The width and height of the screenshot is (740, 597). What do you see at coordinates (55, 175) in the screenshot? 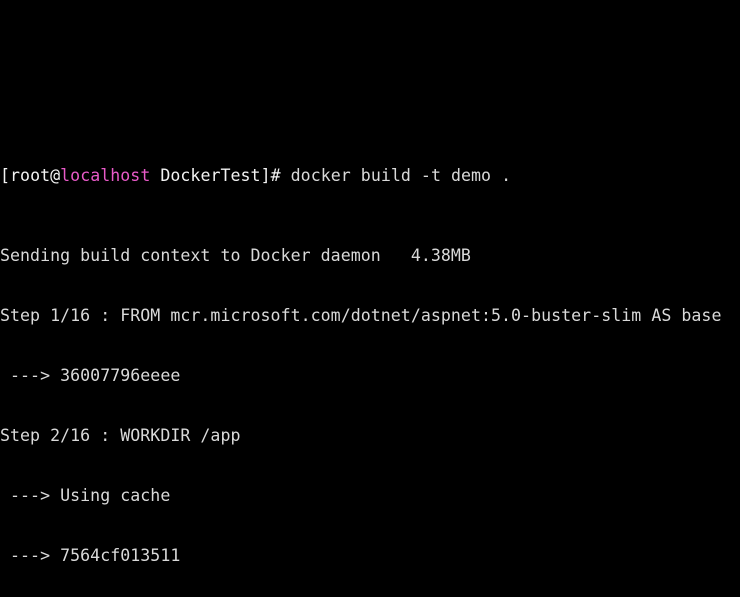
I see `prompt-at-symbol: @` at bounding box center [55, 175].